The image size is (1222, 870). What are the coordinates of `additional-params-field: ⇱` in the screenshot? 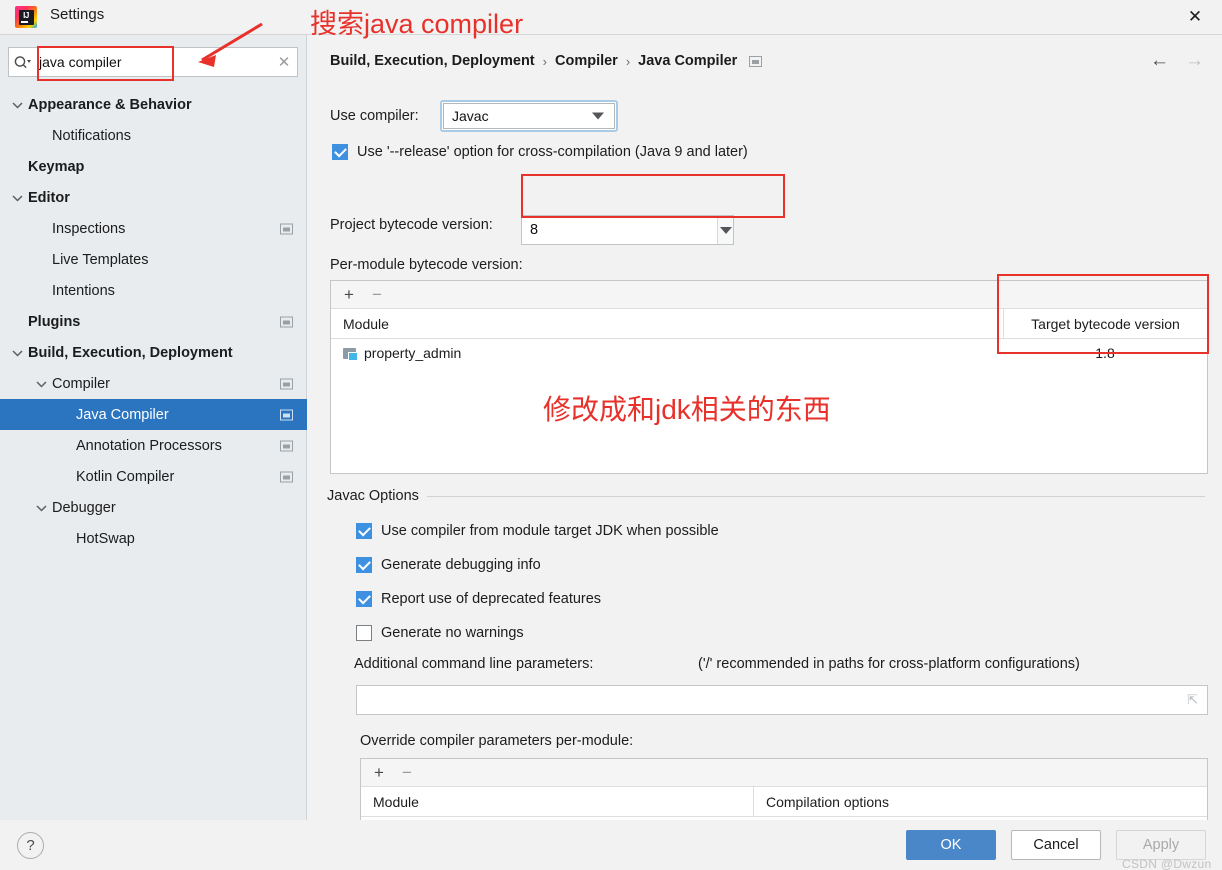 It's located at (782, 700).